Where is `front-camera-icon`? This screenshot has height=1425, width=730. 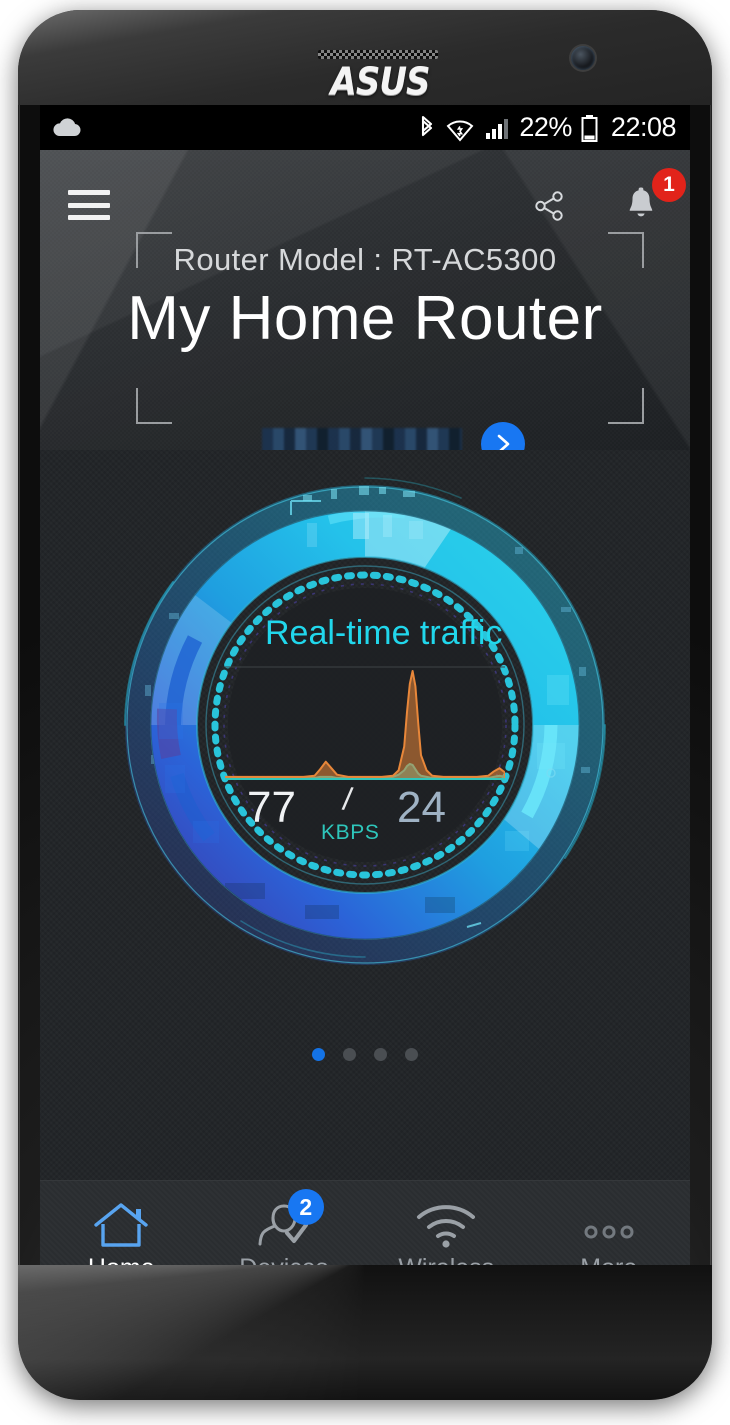 front-camera-icon is located at coordinates (583, 58).